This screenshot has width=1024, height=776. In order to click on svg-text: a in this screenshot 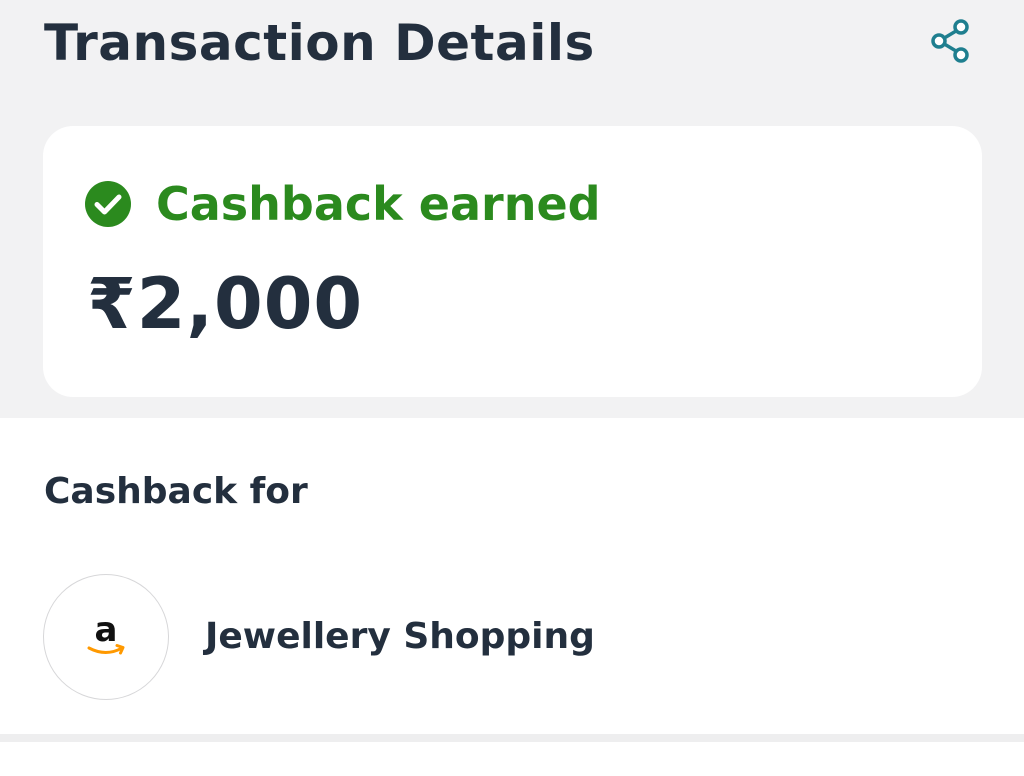, I will do `click(106, 630)`.